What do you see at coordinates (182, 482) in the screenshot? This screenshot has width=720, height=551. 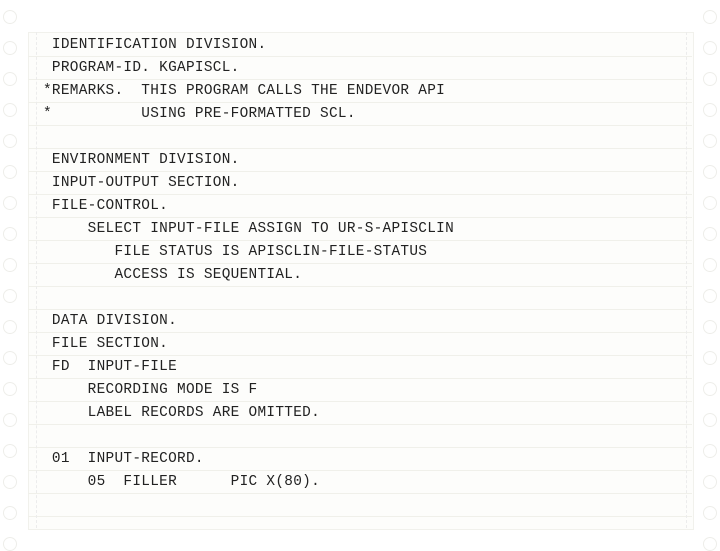 I see `code-line: 05 FILLER PIC X(80).` at bounding box center [182, 482].